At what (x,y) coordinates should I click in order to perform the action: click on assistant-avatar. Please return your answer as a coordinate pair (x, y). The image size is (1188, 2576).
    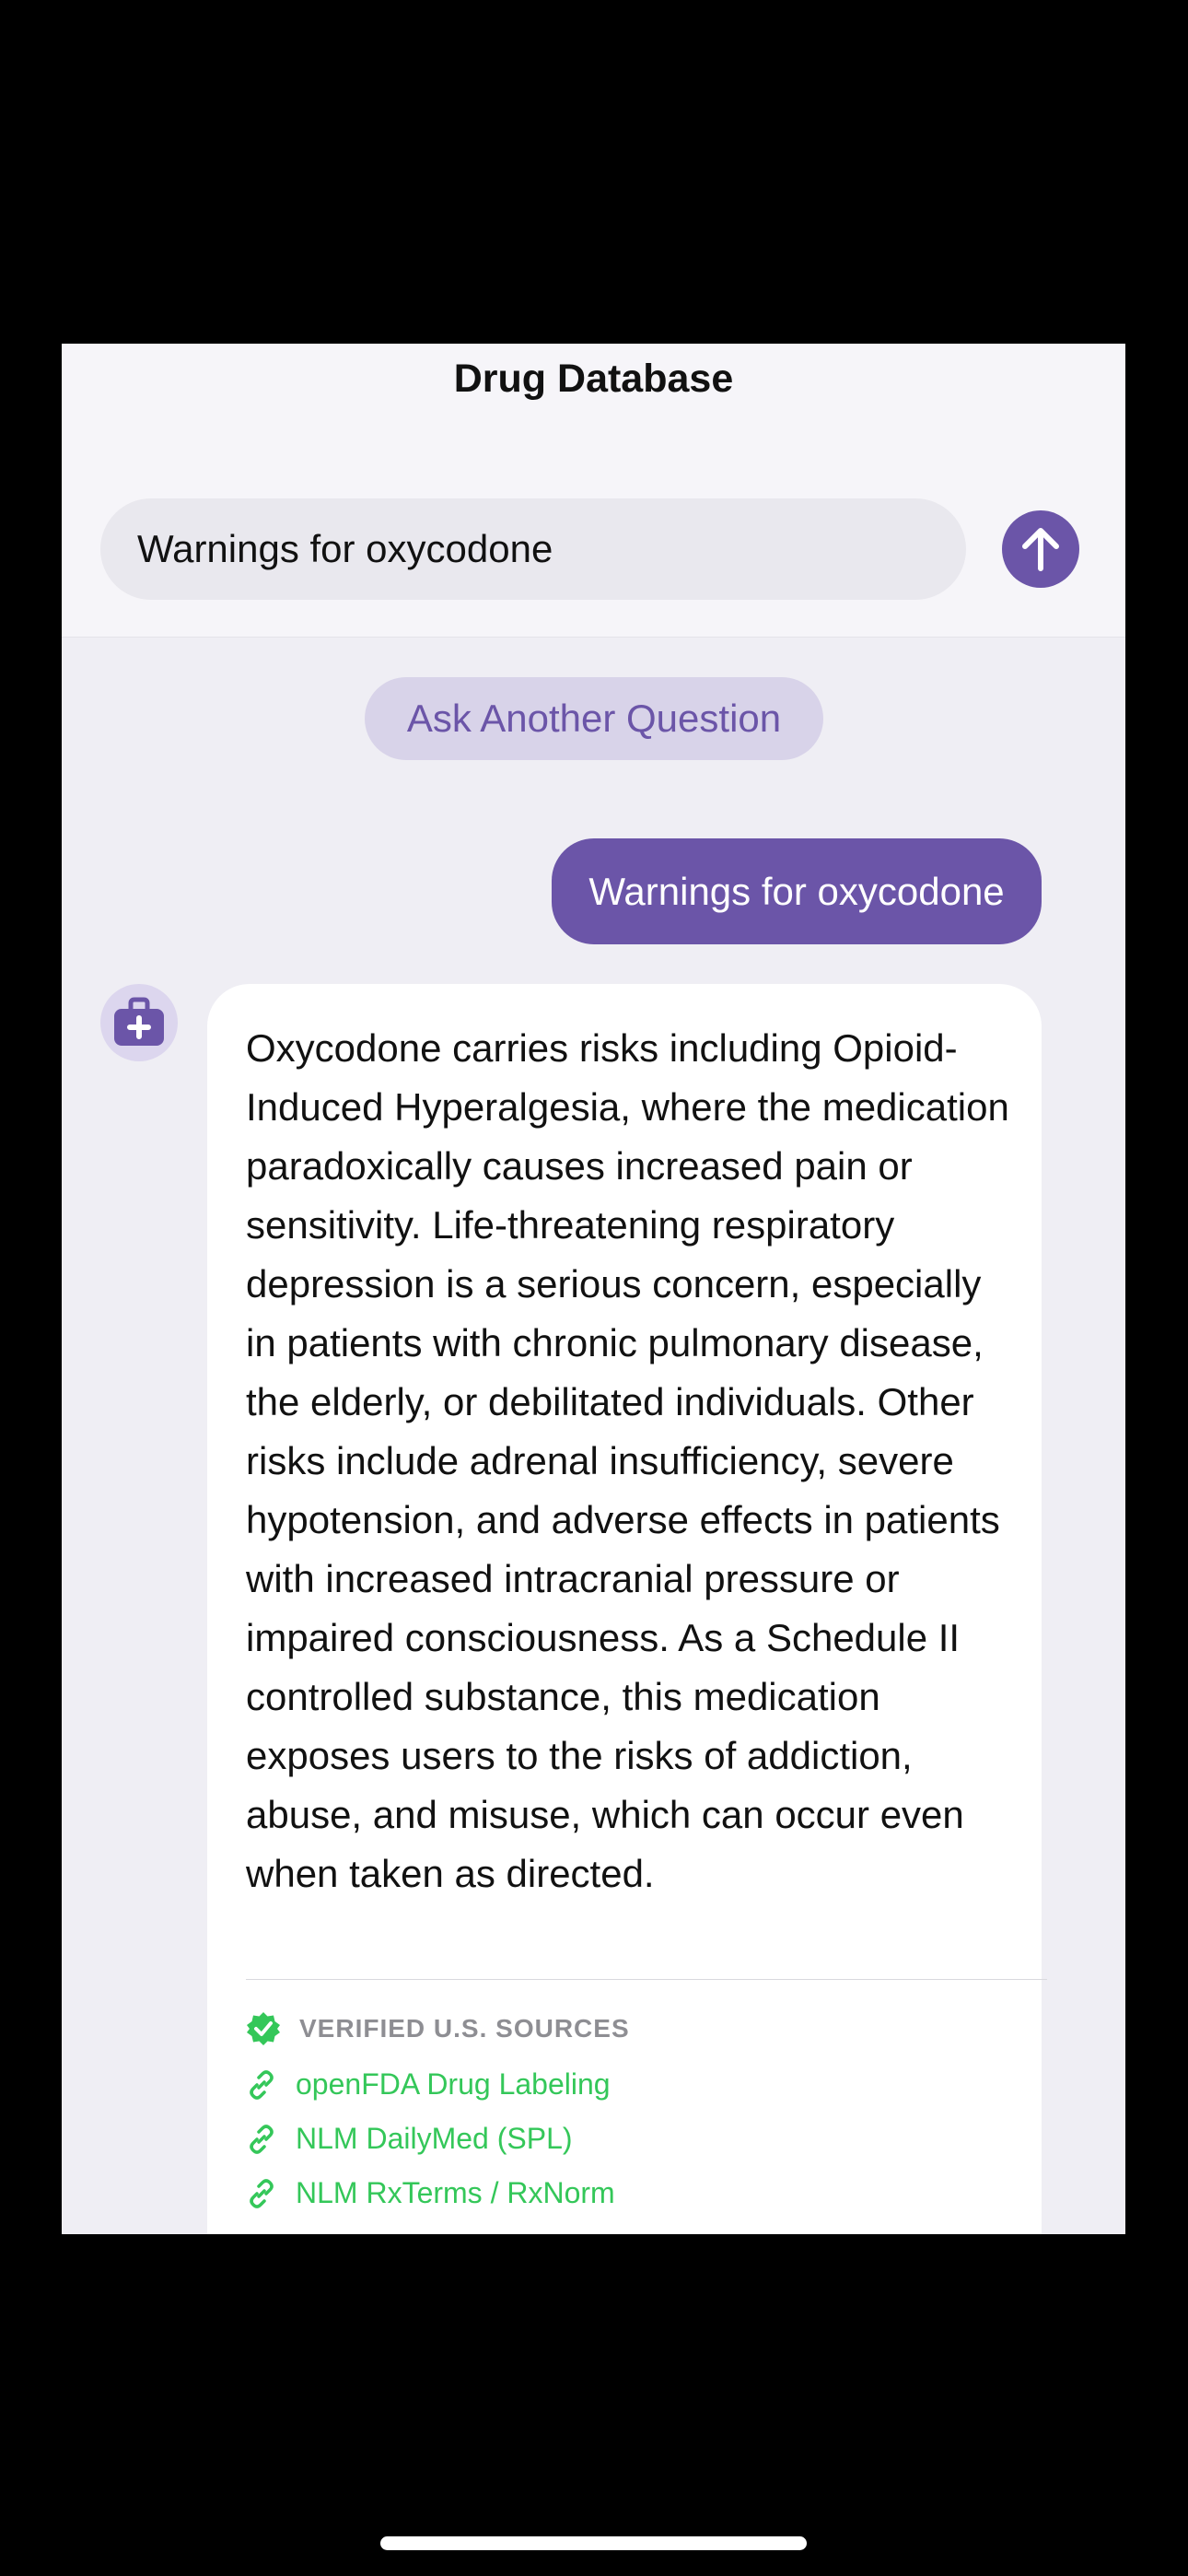
    Looking at the image, I should click on (139, 1022).